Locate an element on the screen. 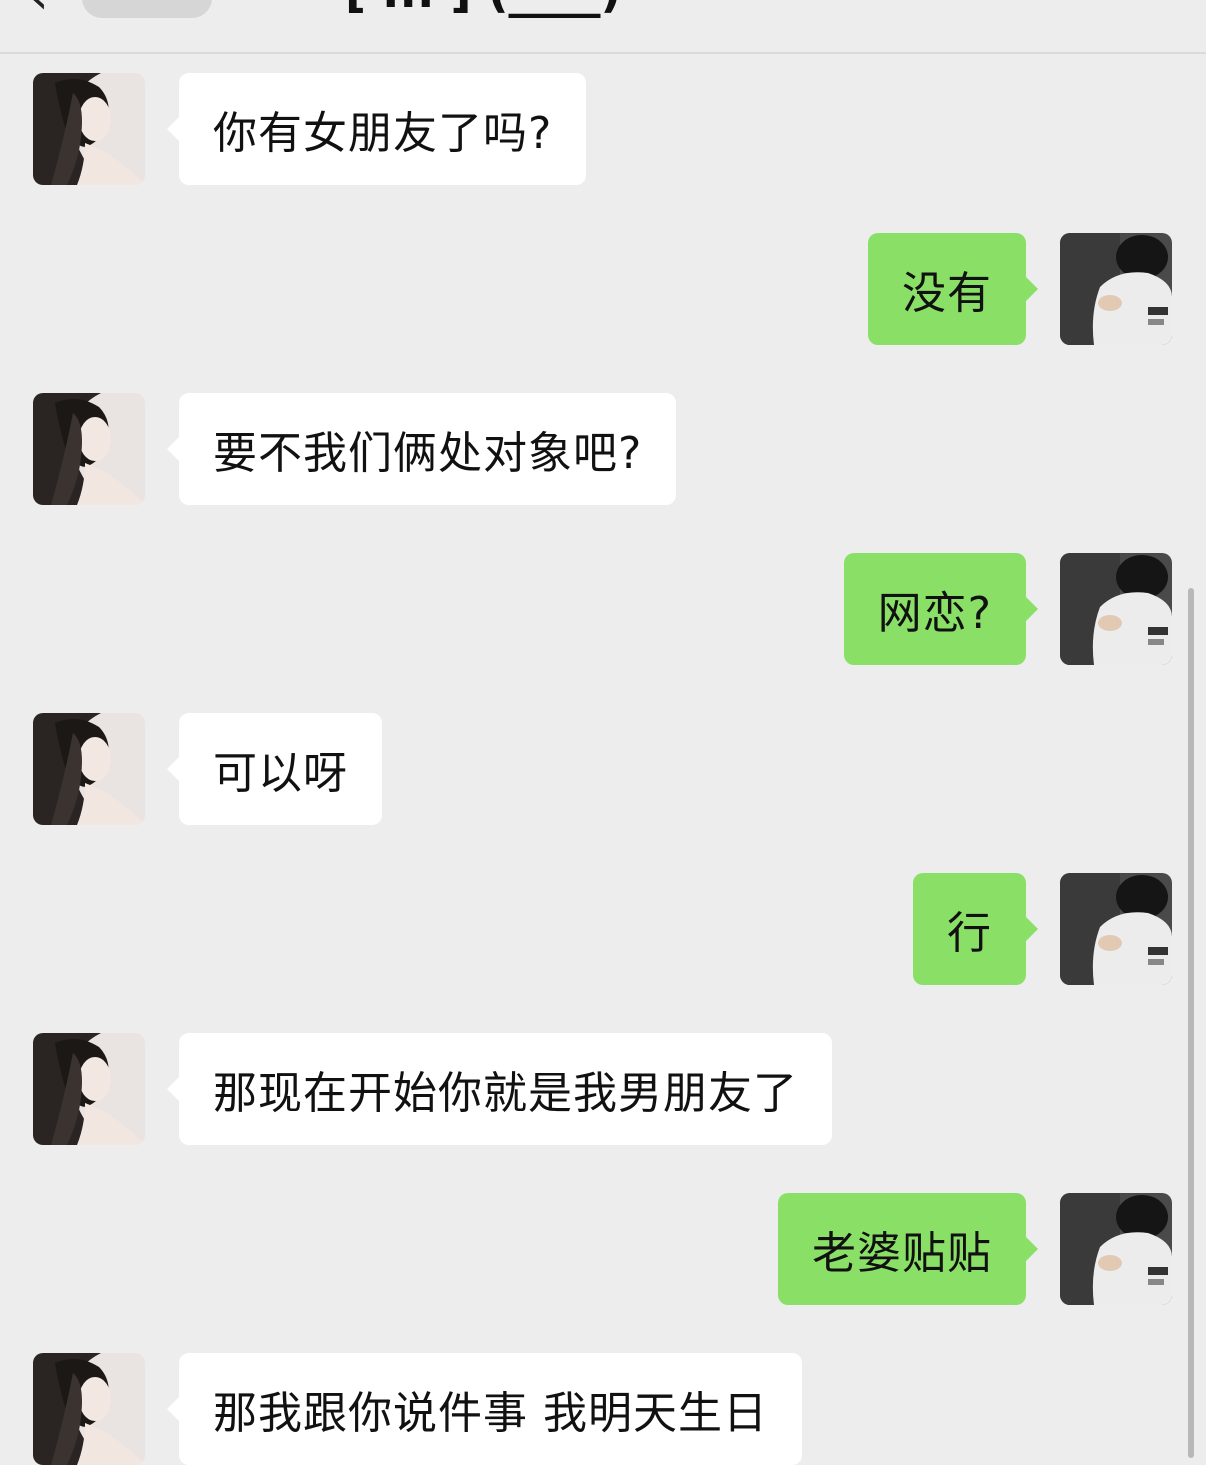 Image resolution: width=1206 pixels, height=1465 pixels. message-bubble-incoming: 你有女朋友了吗? is located at coordinates (376, 129).